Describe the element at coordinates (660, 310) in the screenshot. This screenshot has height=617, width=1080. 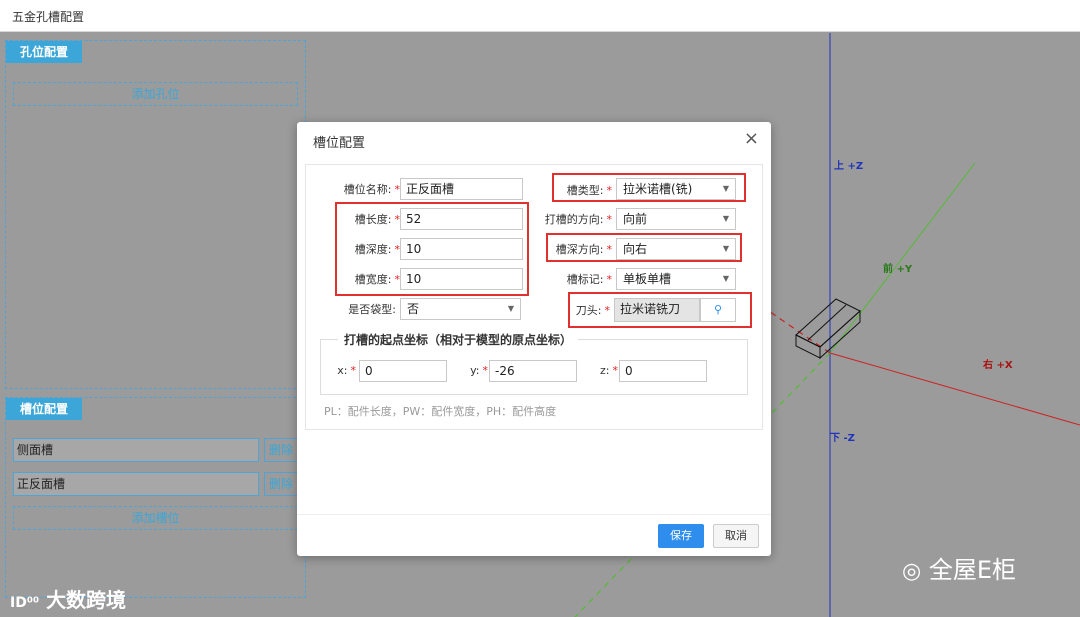
I see `highlight-cutter` at that location.